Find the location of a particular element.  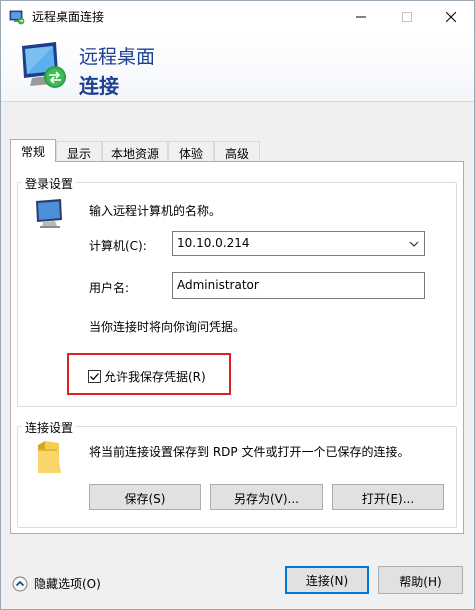

tab-experience: 体验 is located at coordinates (191, 151).